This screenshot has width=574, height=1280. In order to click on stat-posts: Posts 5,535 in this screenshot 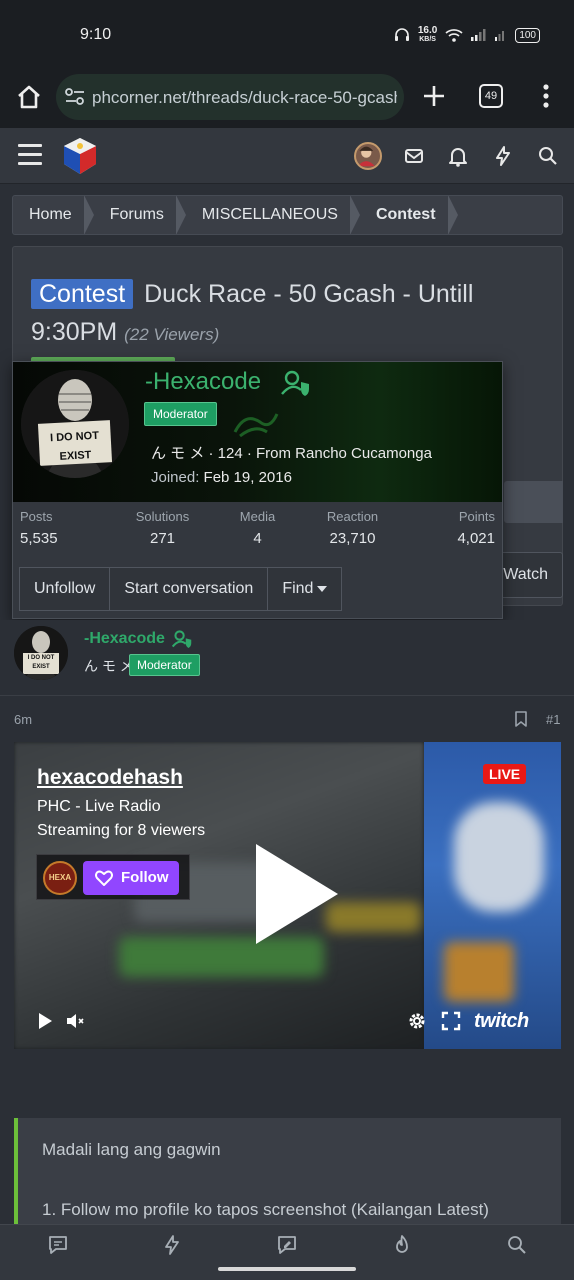, I will do `click(64, 533)`.